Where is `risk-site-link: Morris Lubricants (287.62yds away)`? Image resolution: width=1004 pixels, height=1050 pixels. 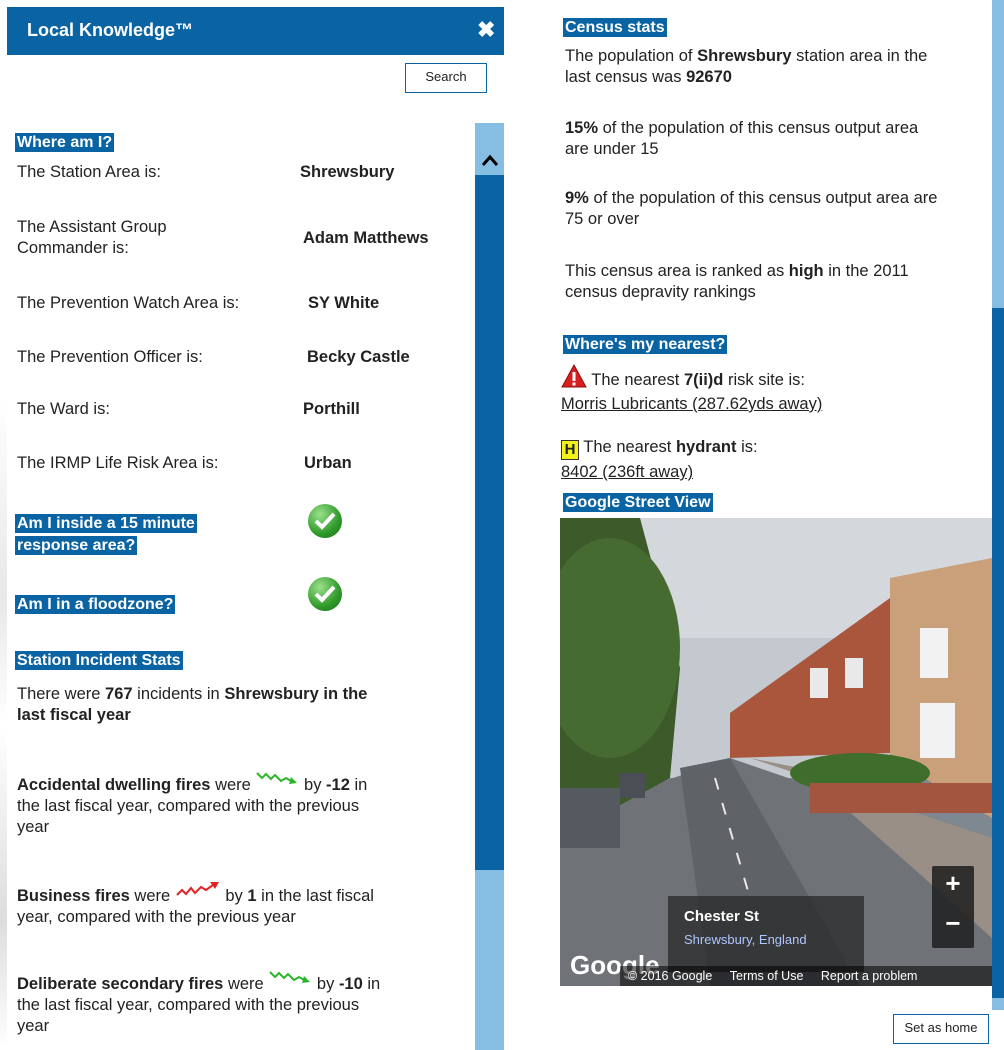 risk-site-link: Morris Lubricants (287.62yds away) is located at coordinates (691, 404).